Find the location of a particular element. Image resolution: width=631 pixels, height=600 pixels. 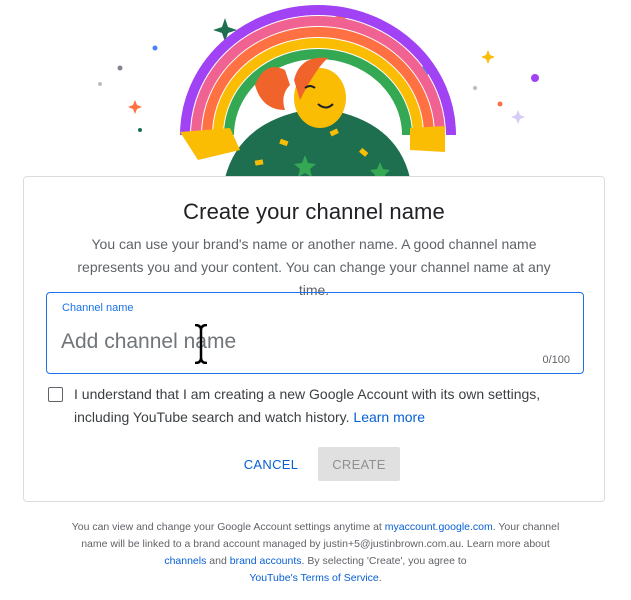

terms-of-service-link: YouTube's Terms of Service is located at coordinates (313, 578).